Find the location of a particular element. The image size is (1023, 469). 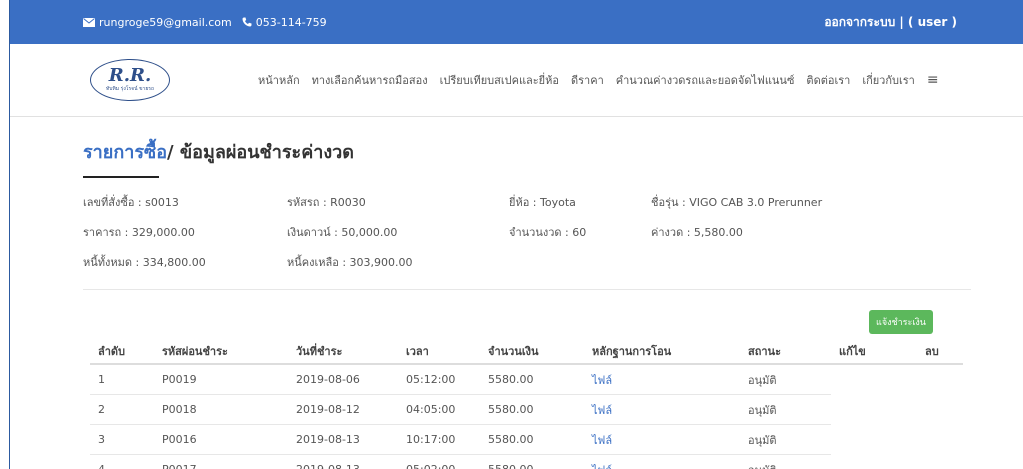

col-order: ลำดับ is located at coordinates (122, 352).